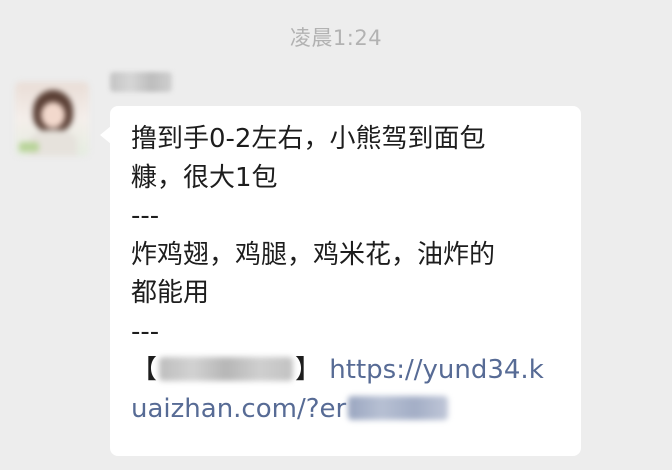  I want to click on sender-name-redacted, so click(141, 82).